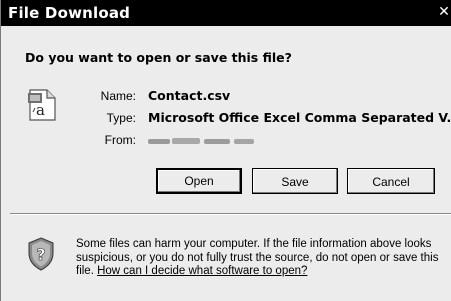  What do you see at coordinates (189, 95) in the screenshot?
I see `file-name-value: Contact.csv` at bounding box center [189, 95].